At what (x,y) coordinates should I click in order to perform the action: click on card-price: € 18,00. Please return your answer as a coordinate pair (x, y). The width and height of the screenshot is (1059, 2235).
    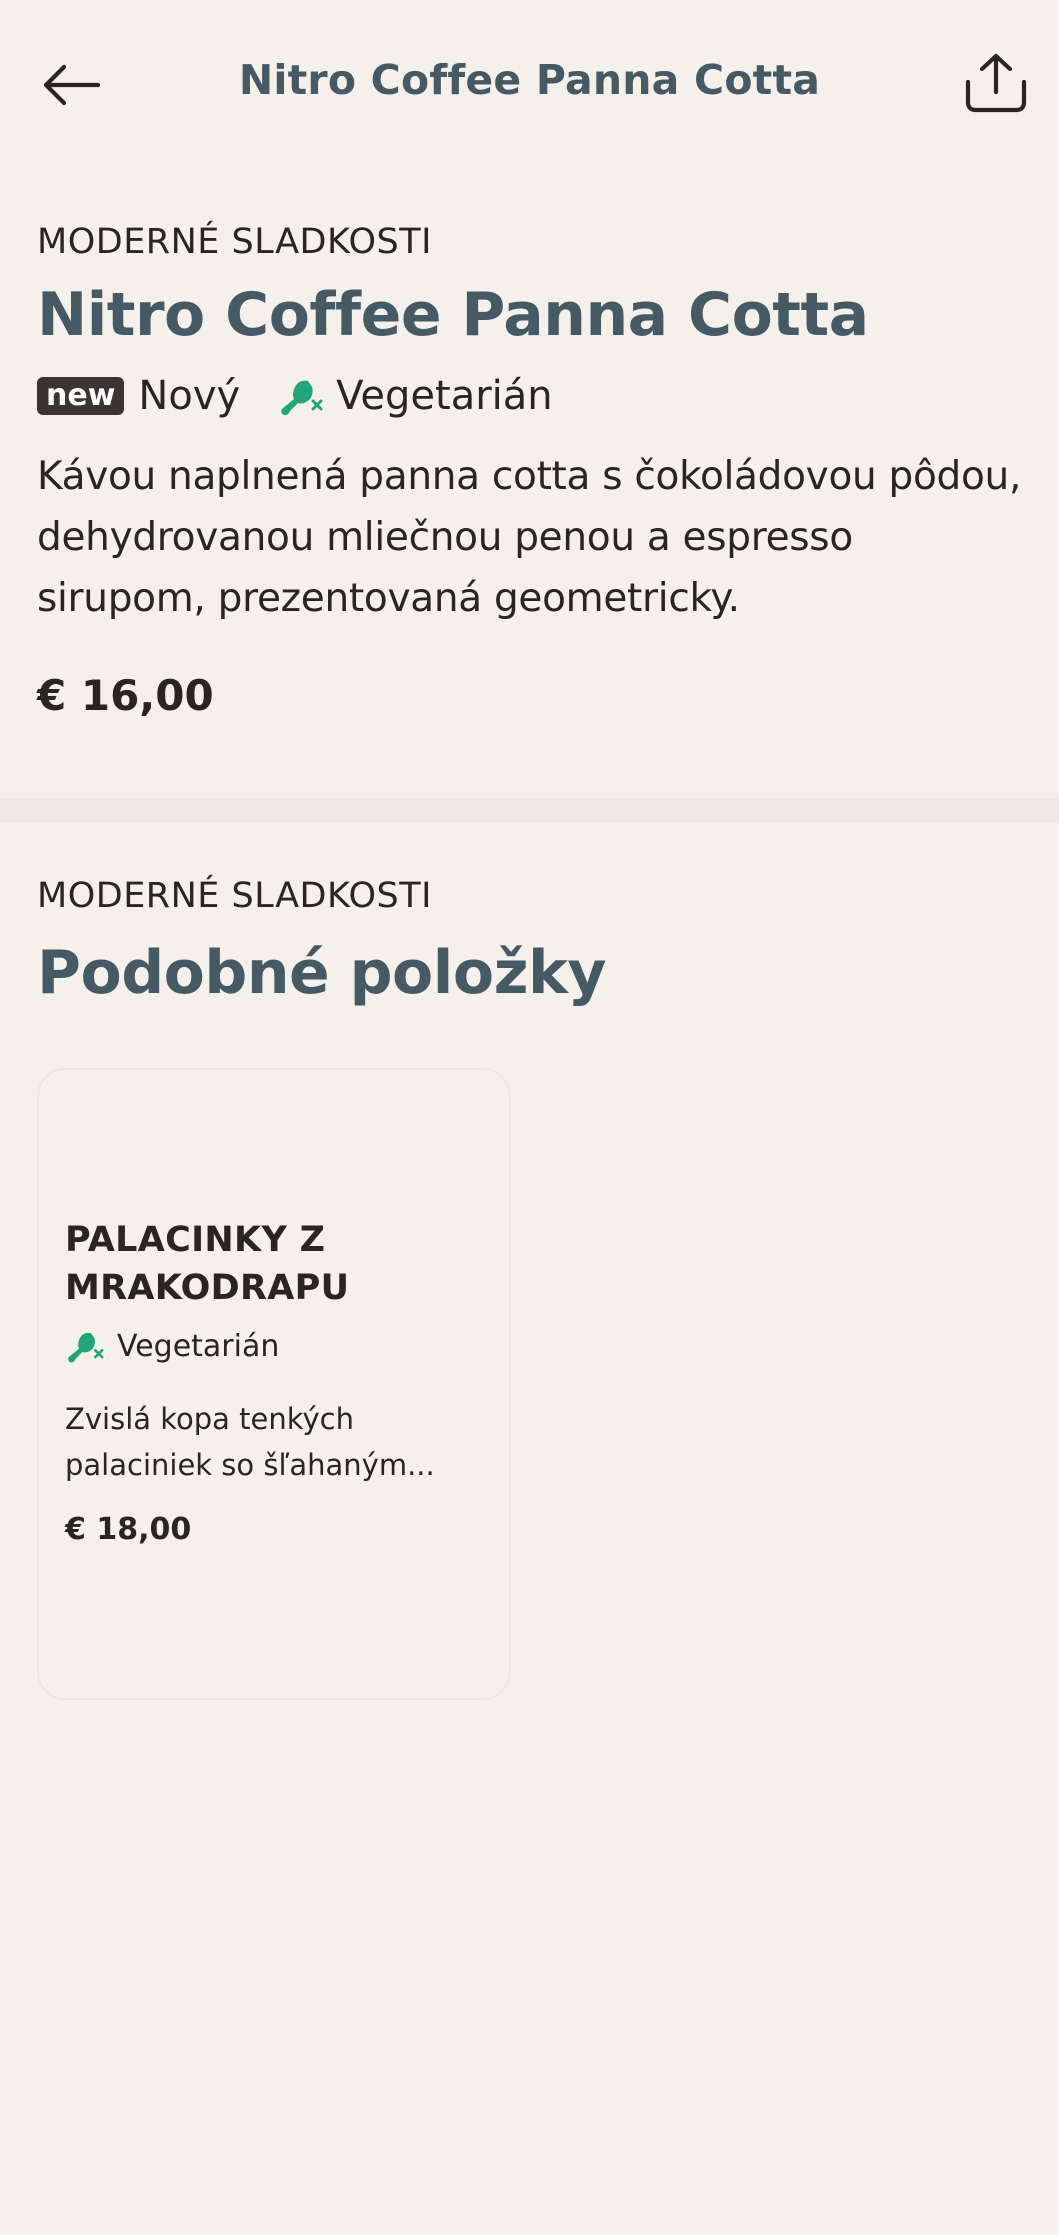
    Looking at the image, I should click on (128, 1529).